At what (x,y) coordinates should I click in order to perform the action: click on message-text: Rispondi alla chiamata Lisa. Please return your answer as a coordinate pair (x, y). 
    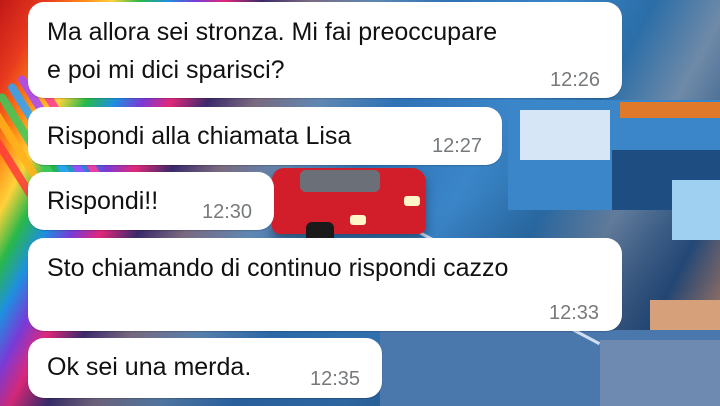
    Looking at the image, I should click on (199, 136).